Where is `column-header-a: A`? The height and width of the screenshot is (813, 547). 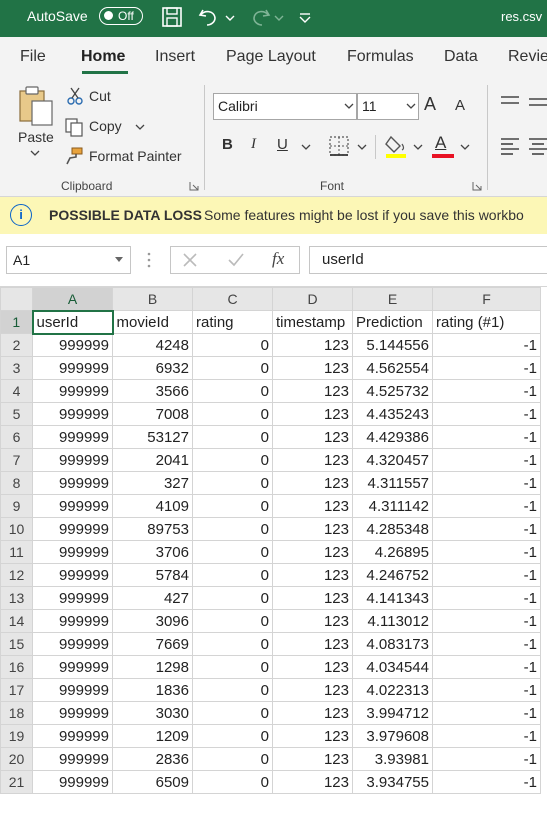 column-header-a: A is located at coordinates (72, 299).